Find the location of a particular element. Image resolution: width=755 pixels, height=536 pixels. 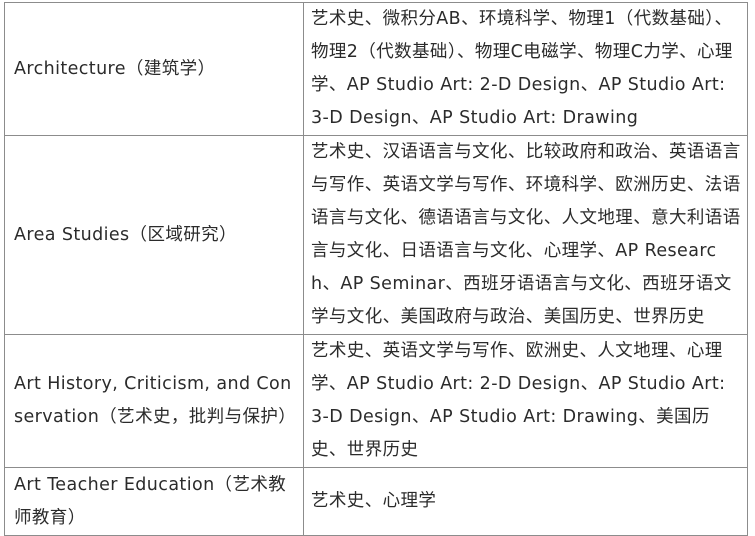

major-cell: Area Studies（区域研究） is located at coordinates (154, 235).